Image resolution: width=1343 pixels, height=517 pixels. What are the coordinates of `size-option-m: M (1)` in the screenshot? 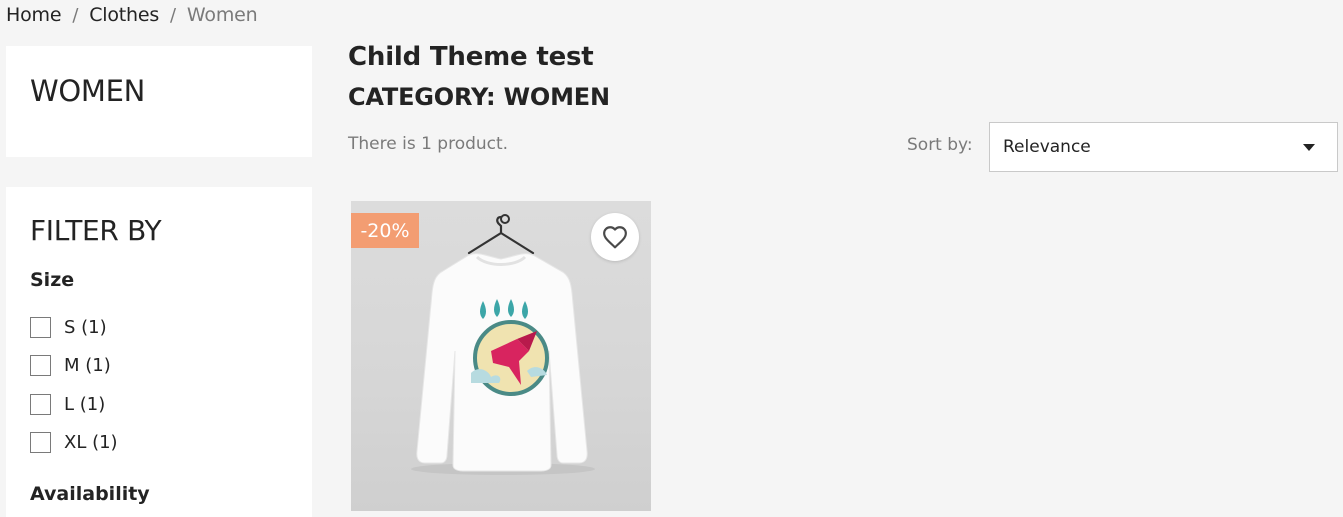 It's located at (74, 366).